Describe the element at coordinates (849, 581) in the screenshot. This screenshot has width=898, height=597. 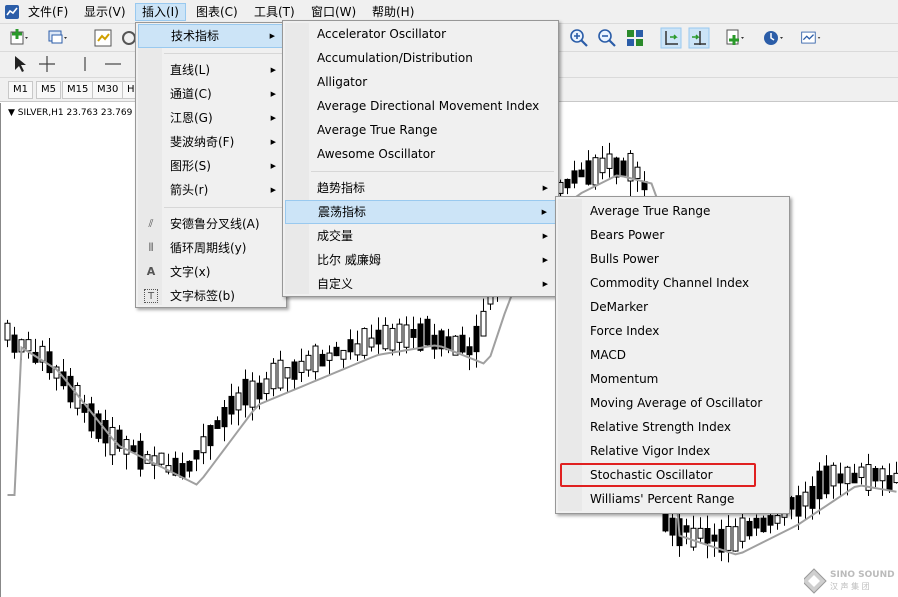
I see `sino-sound-logo: SINO SOUND 汉 声 集 团` at that location.